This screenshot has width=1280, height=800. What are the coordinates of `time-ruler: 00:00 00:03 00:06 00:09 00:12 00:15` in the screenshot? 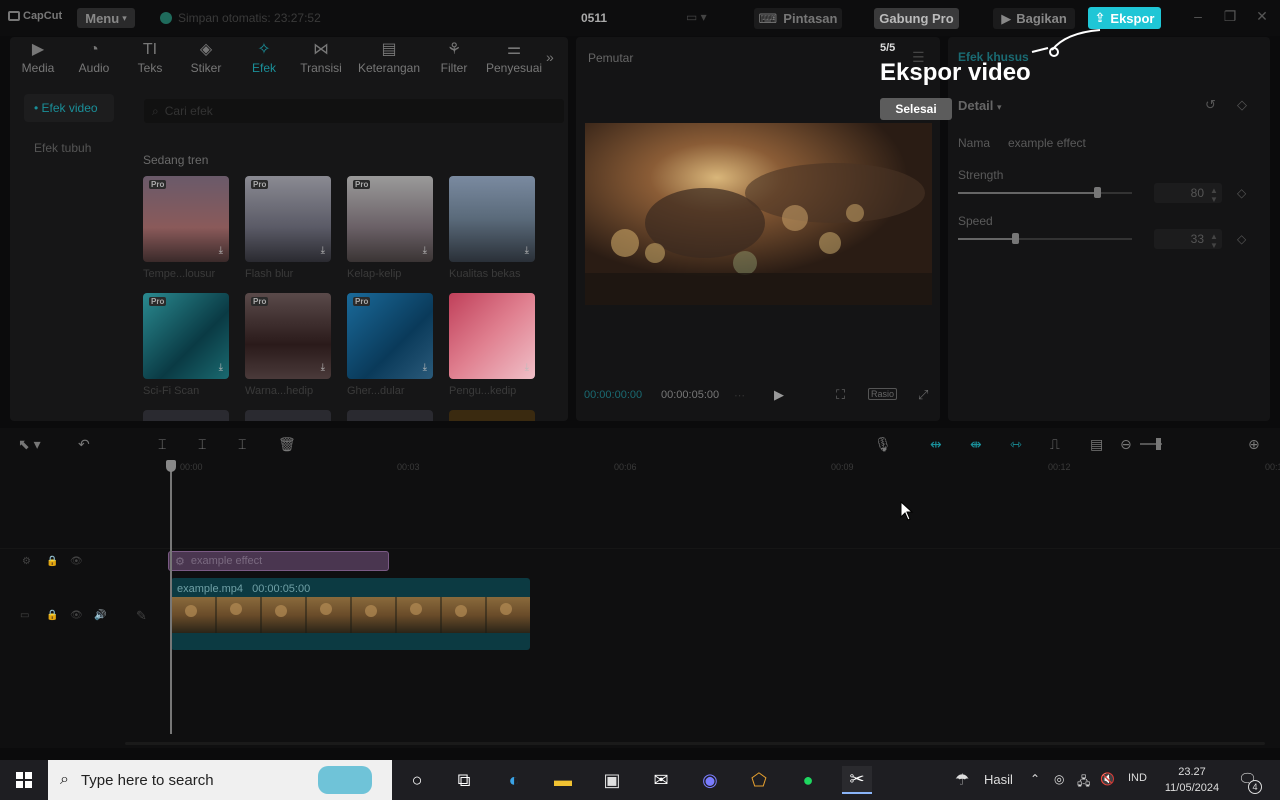 It's located at (724, 468).